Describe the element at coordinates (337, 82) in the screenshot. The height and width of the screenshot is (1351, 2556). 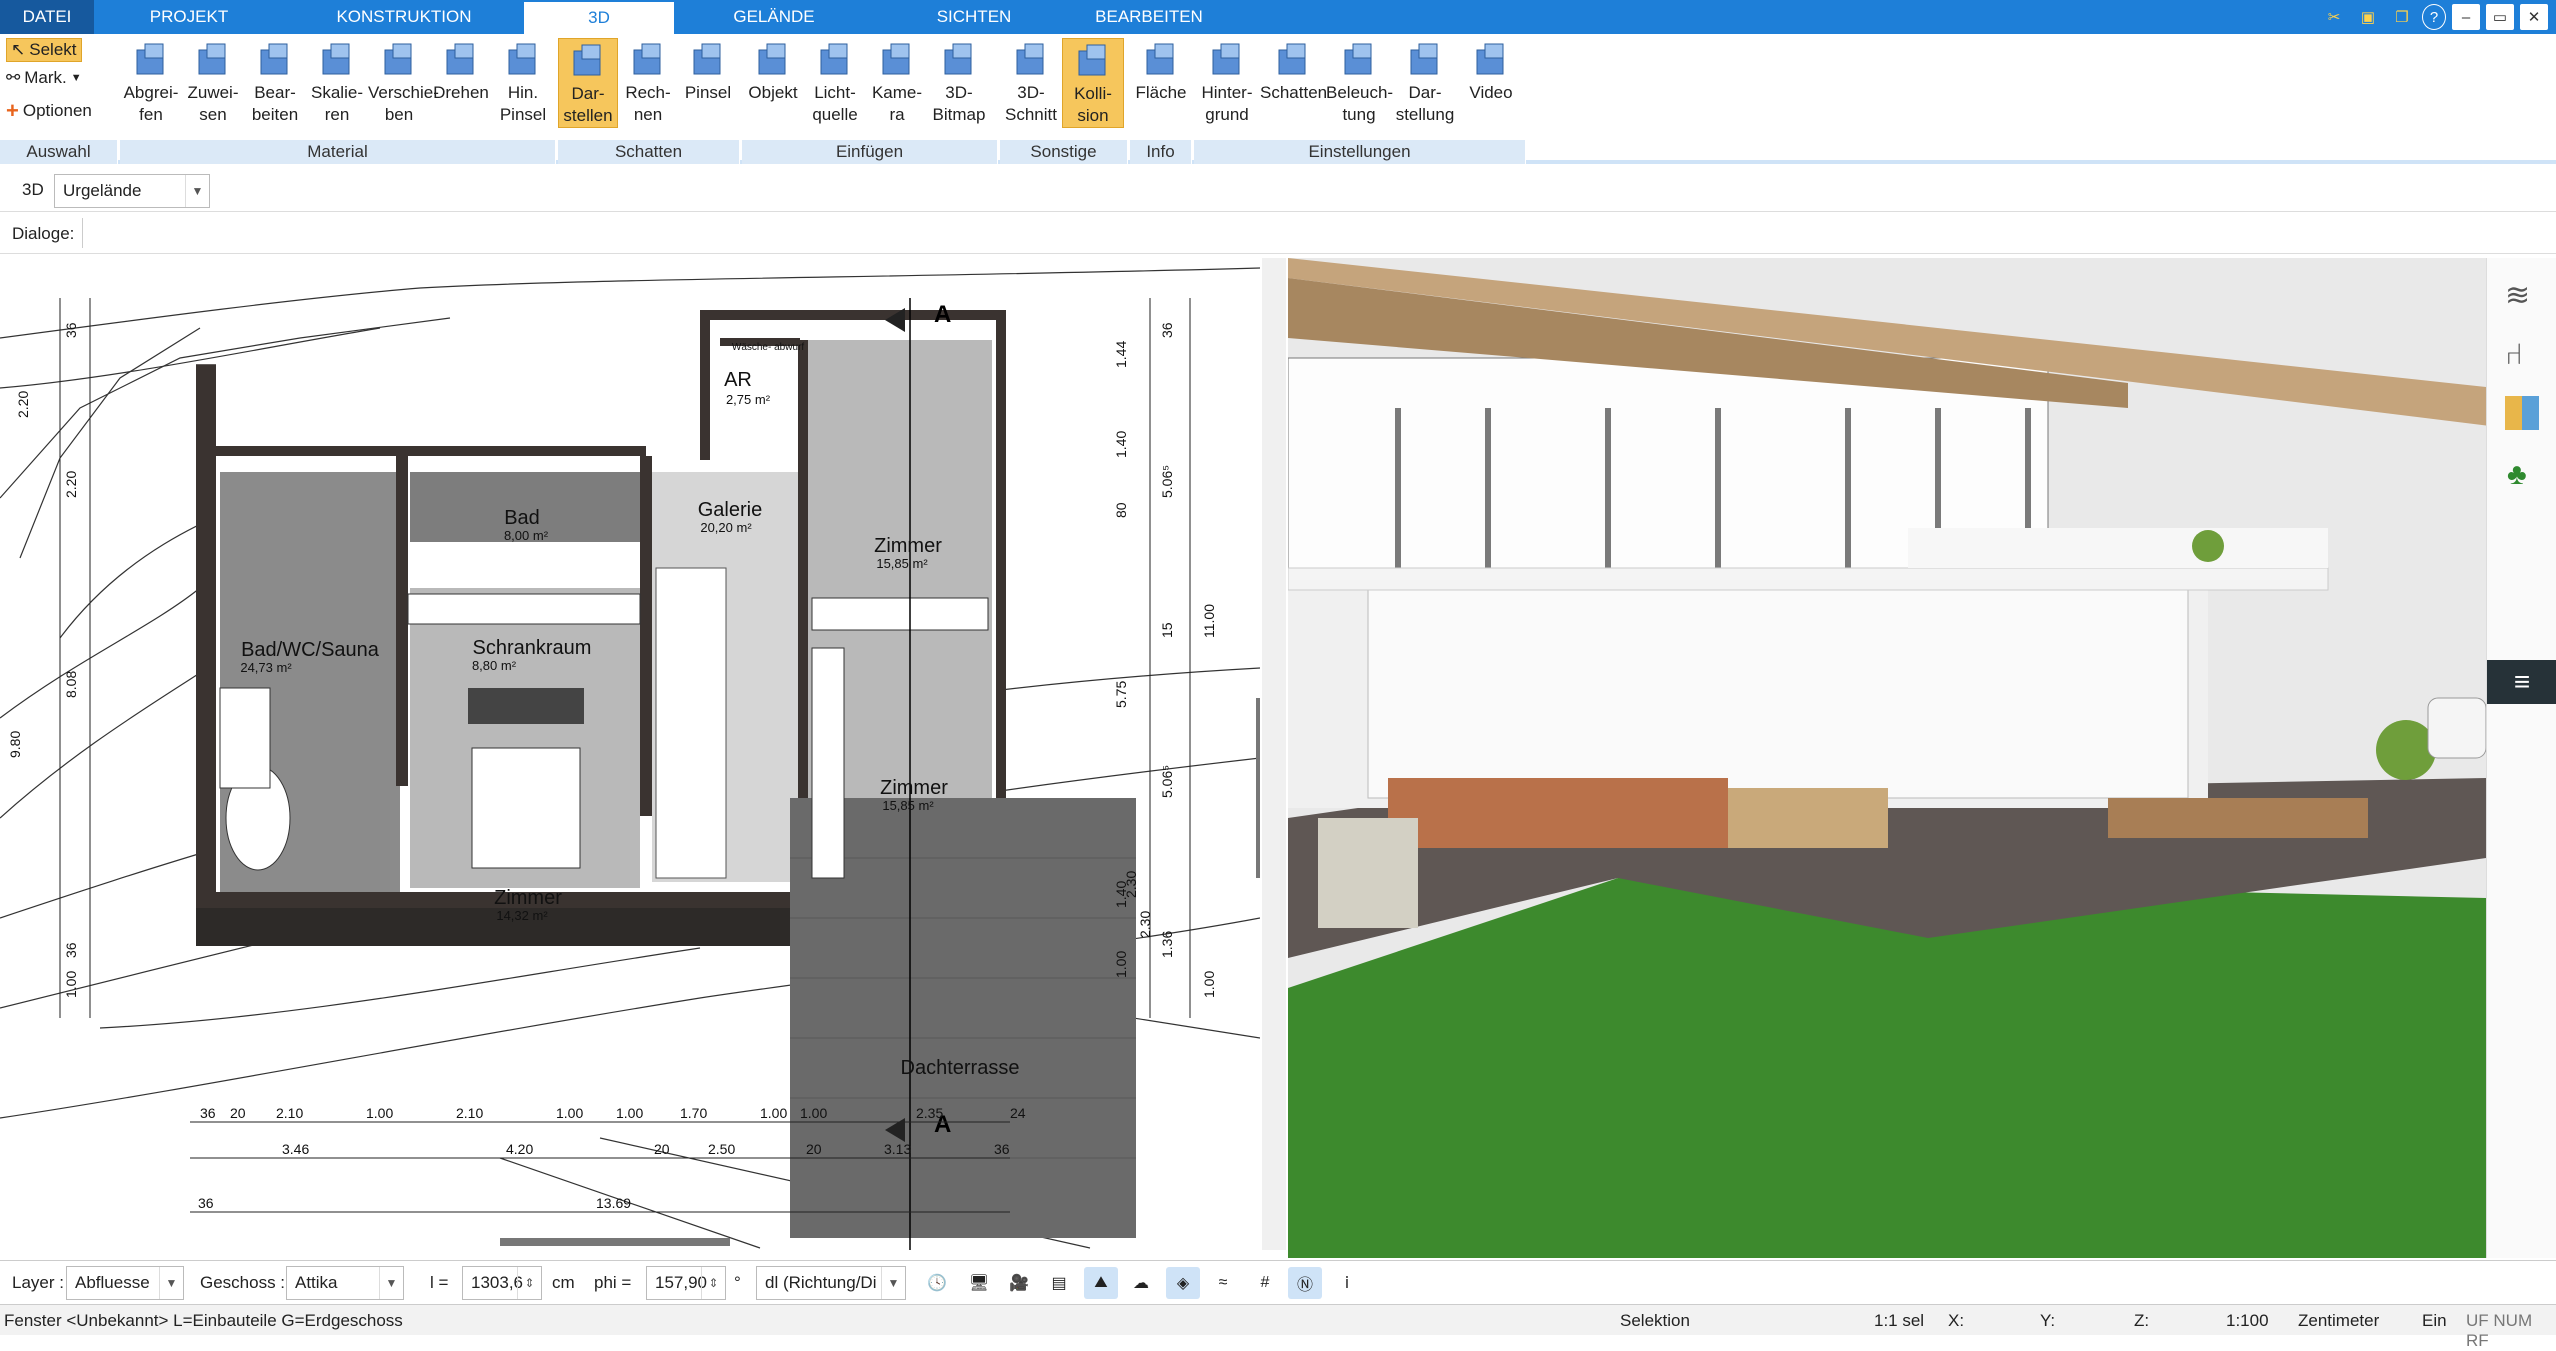
I see `material-button-3: Skalie-ren` at that location.